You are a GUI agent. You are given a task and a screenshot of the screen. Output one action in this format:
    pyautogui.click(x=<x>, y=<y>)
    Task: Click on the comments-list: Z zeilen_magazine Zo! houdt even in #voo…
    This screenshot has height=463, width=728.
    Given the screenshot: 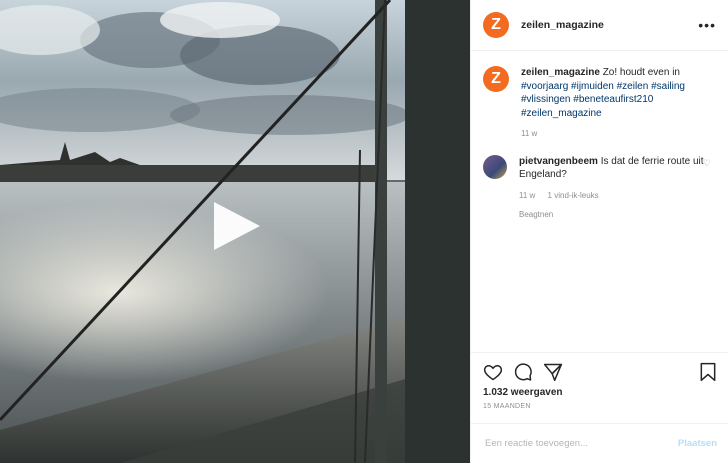 What is the action you would take?
    pyautogui.click(x=599, y=144)
    